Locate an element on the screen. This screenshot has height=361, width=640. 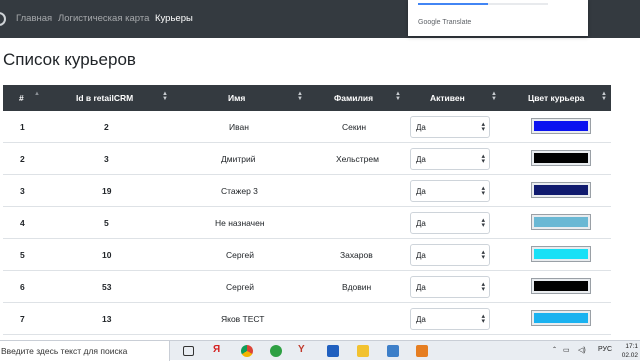
app-orange-icon is located at coordinates (422, 351).